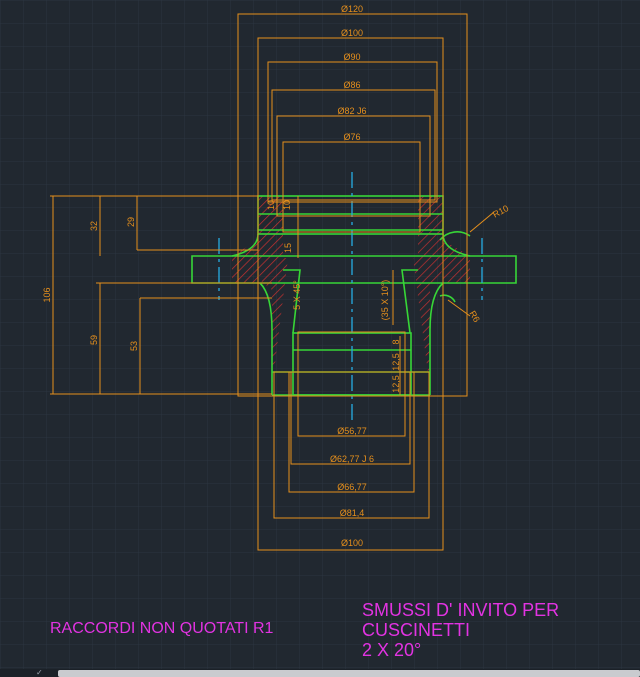  What do you see at coordinates (396, 362) in the screenshot?
I see `dim-inner-6: 12,5` at bounding box center [396, 362].